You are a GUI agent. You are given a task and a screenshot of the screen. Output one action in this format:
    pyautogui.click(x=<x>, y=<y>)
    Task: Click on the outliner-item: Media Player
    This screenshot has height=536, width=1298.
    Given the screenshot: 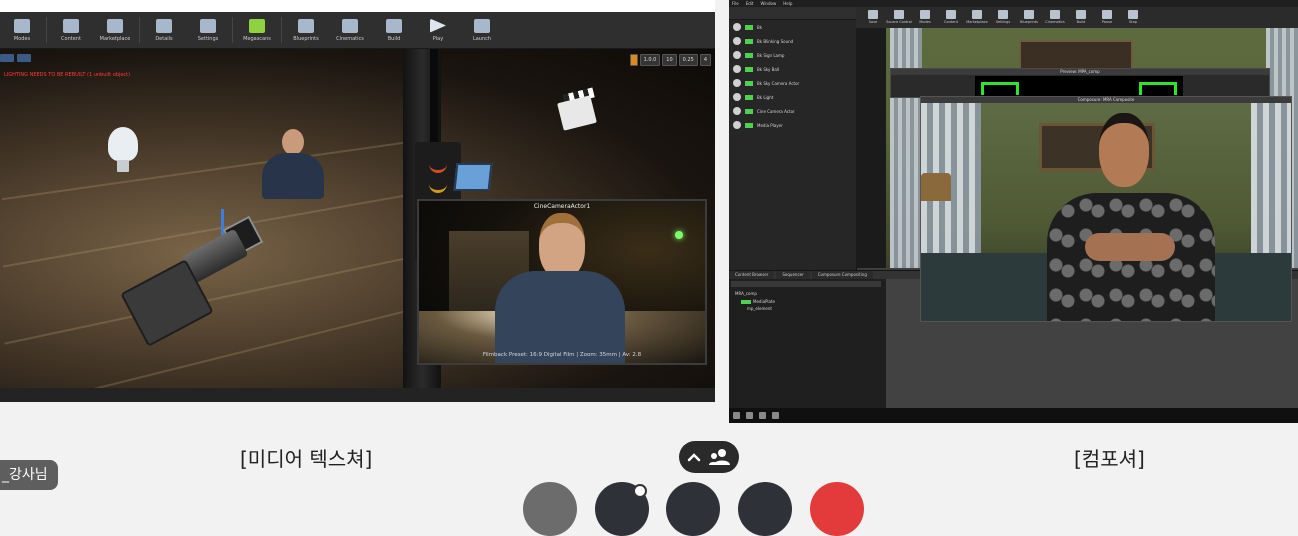 What is the action you would take?
    pyautogui.click(x=792, y=125)
    